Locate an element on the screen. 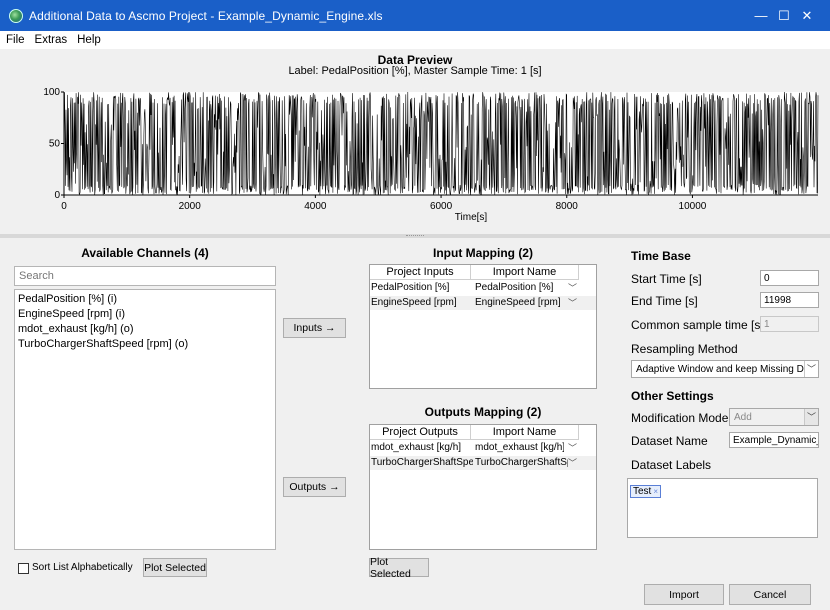 The image size is (830, 610). x-tick-label: 4000 is located at coordinates (315, 206).